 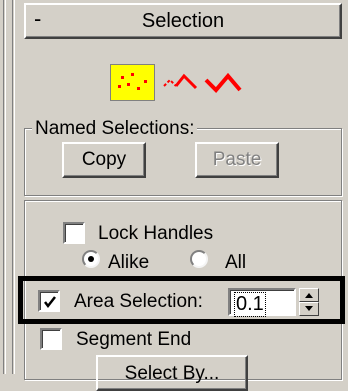 I want to click on segment-level-button, so click(x=180, y=82).